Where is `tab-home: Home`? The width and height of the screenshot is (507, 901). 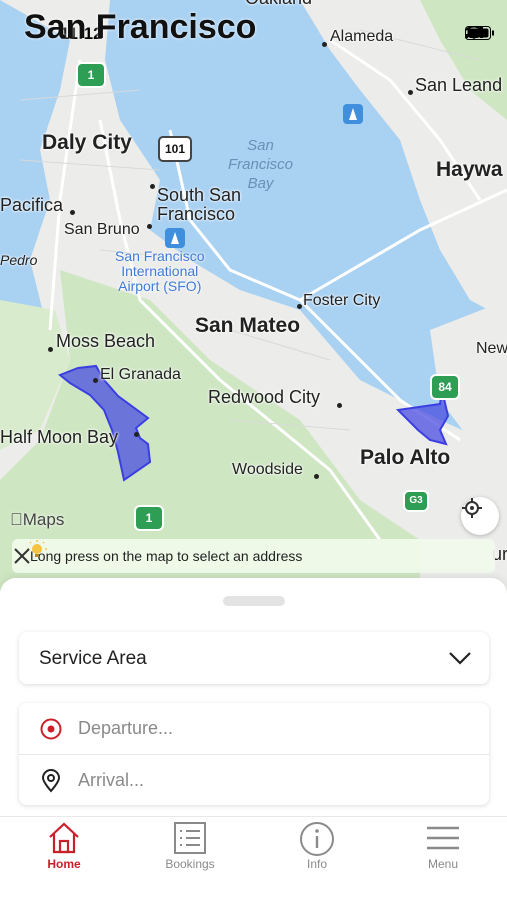 tab-home: Home is located at coordinates (64, 846).